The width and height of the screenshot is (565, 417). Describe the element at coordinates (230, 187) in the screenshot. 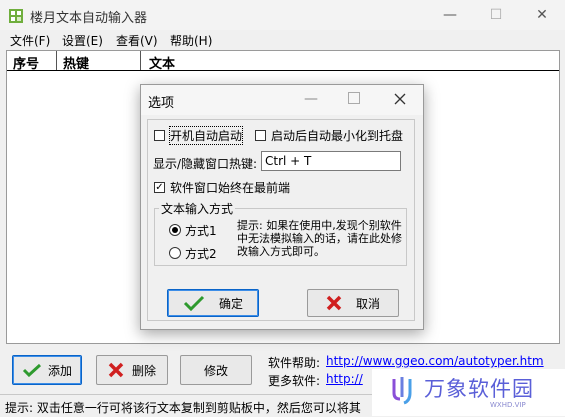

I see `always-on-top-label: 软件窗口始终在最前端` at that location.